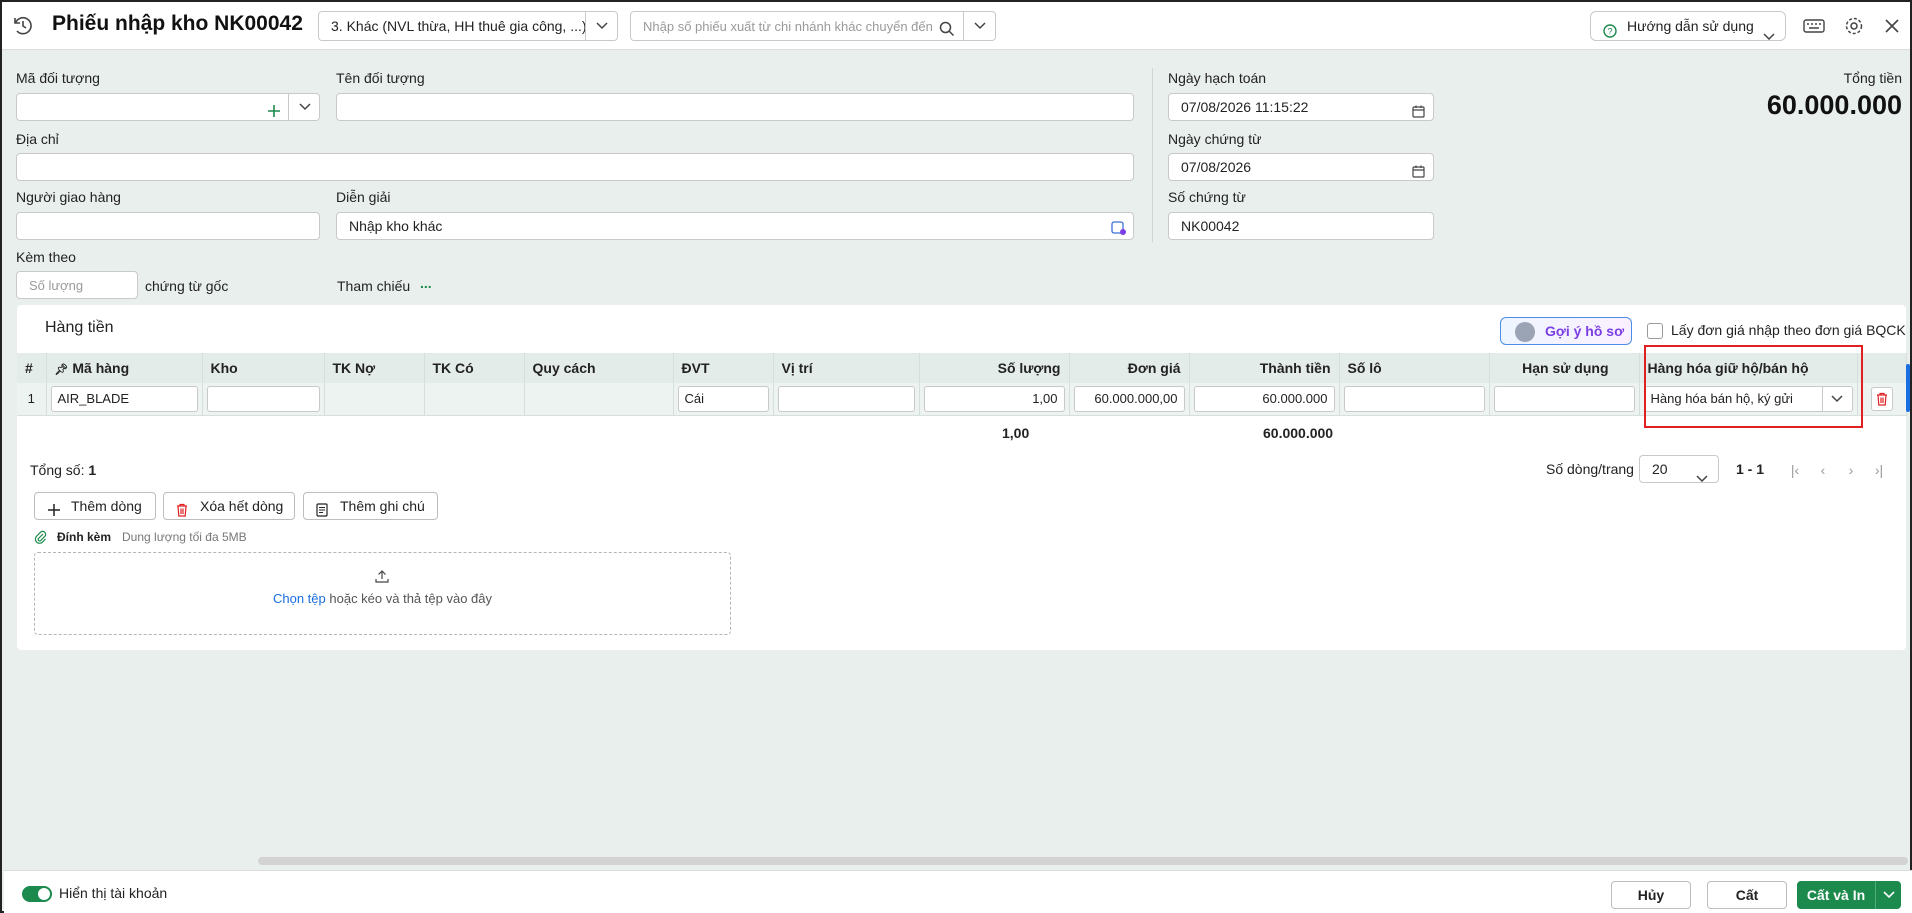 This screenshot has height=913, width=1912. Describe the element at coordinates (1854, 26) in the screenshot. I see `gear-icon` at that location.